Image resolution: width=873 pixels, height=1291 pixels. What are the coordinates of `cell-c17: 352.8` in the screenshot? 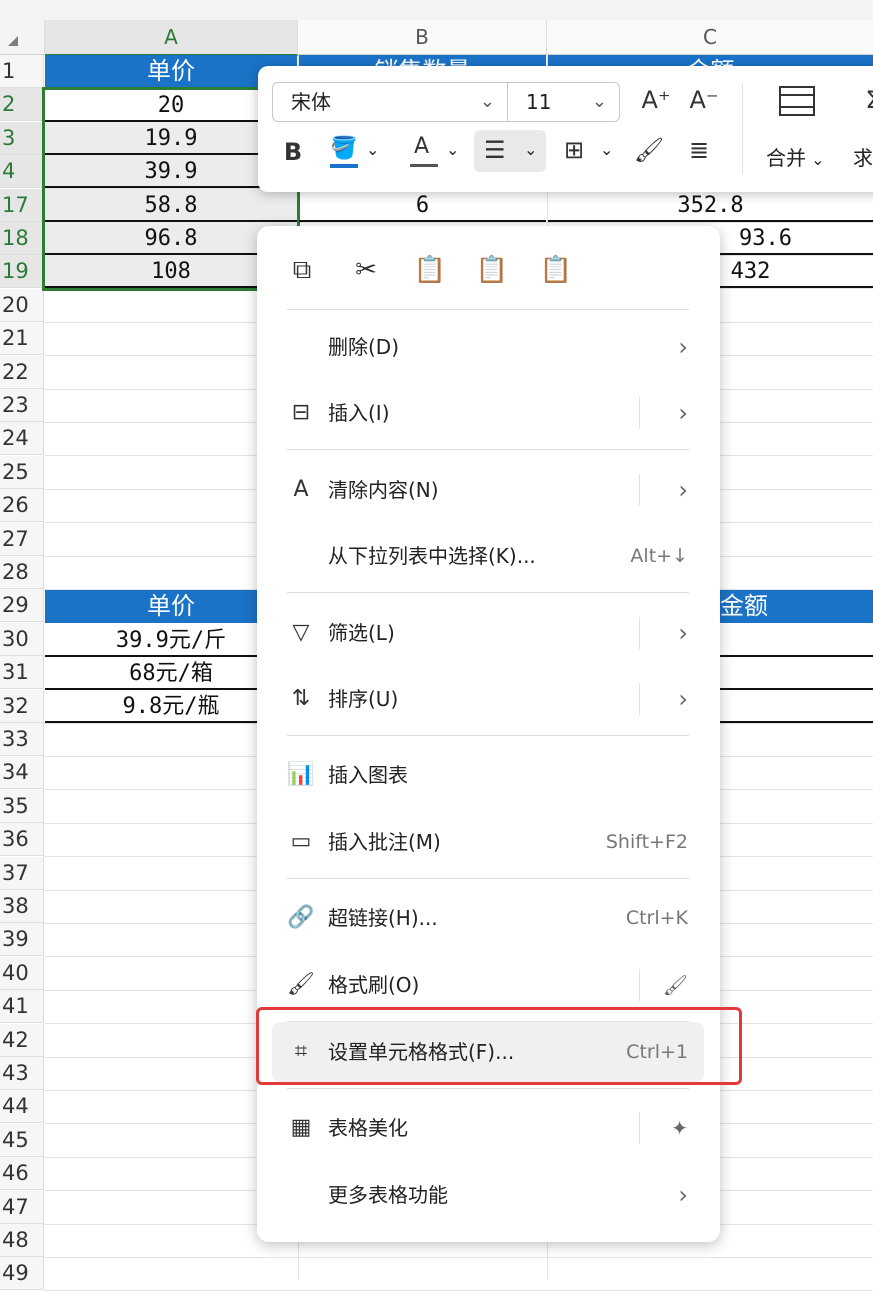 It's located at (710, 205).